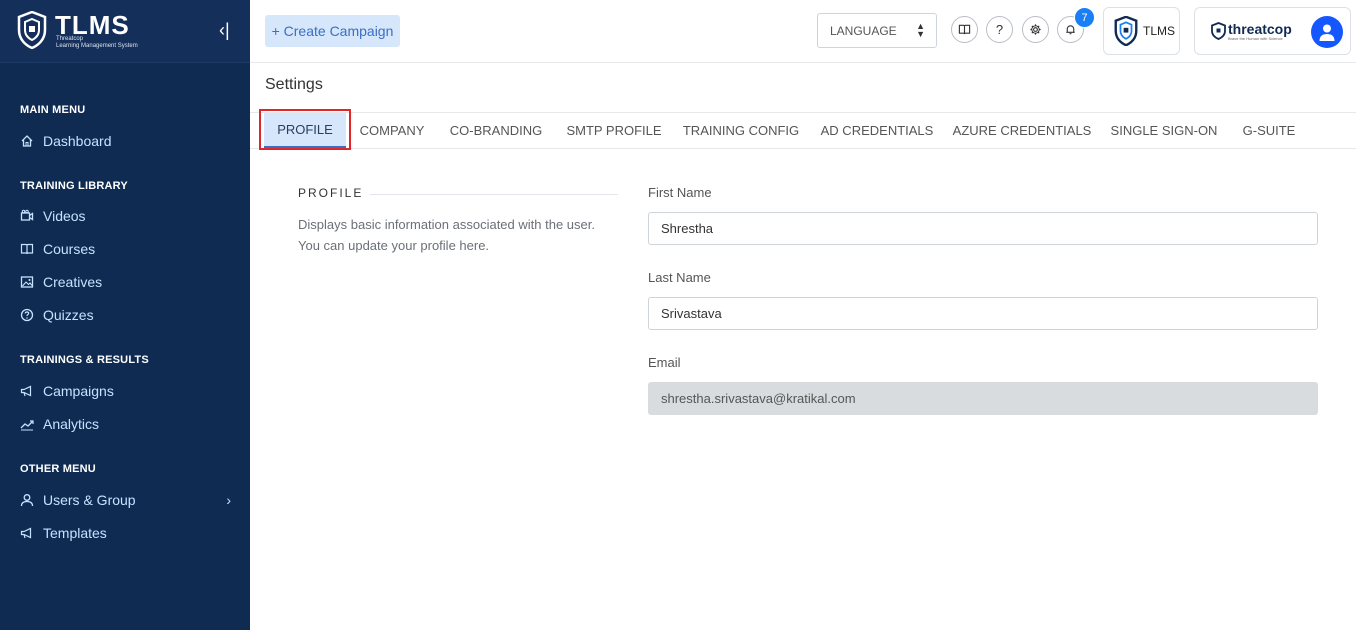 The width and height of the screenshot is (1356, 630). What do you see at coordinates (392, 130) in the screenshot?
I see `tab-company: COMPANY` at bounding box center [392, 130].